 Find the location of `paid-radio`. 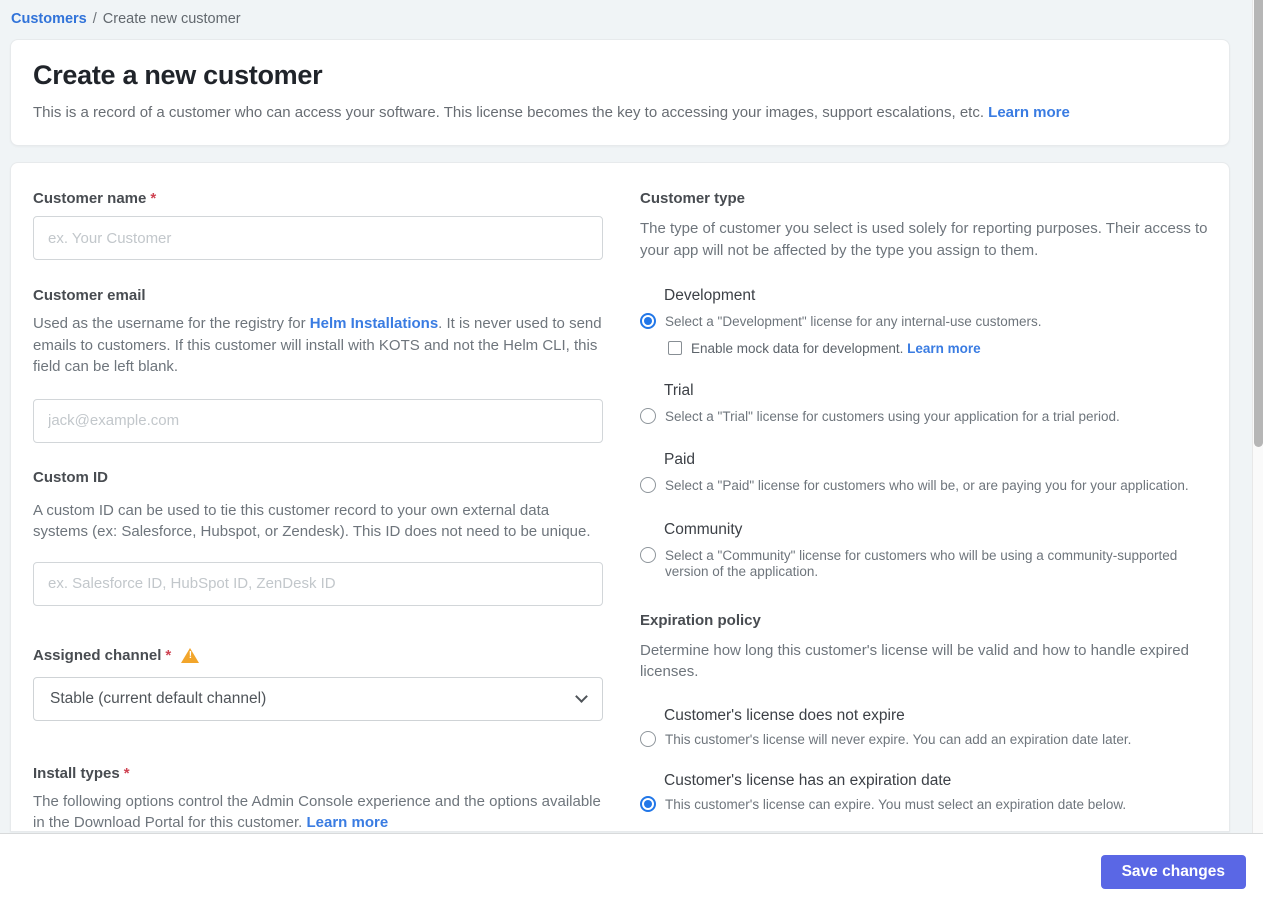

paid-radio is located at coordinates (648, 485).